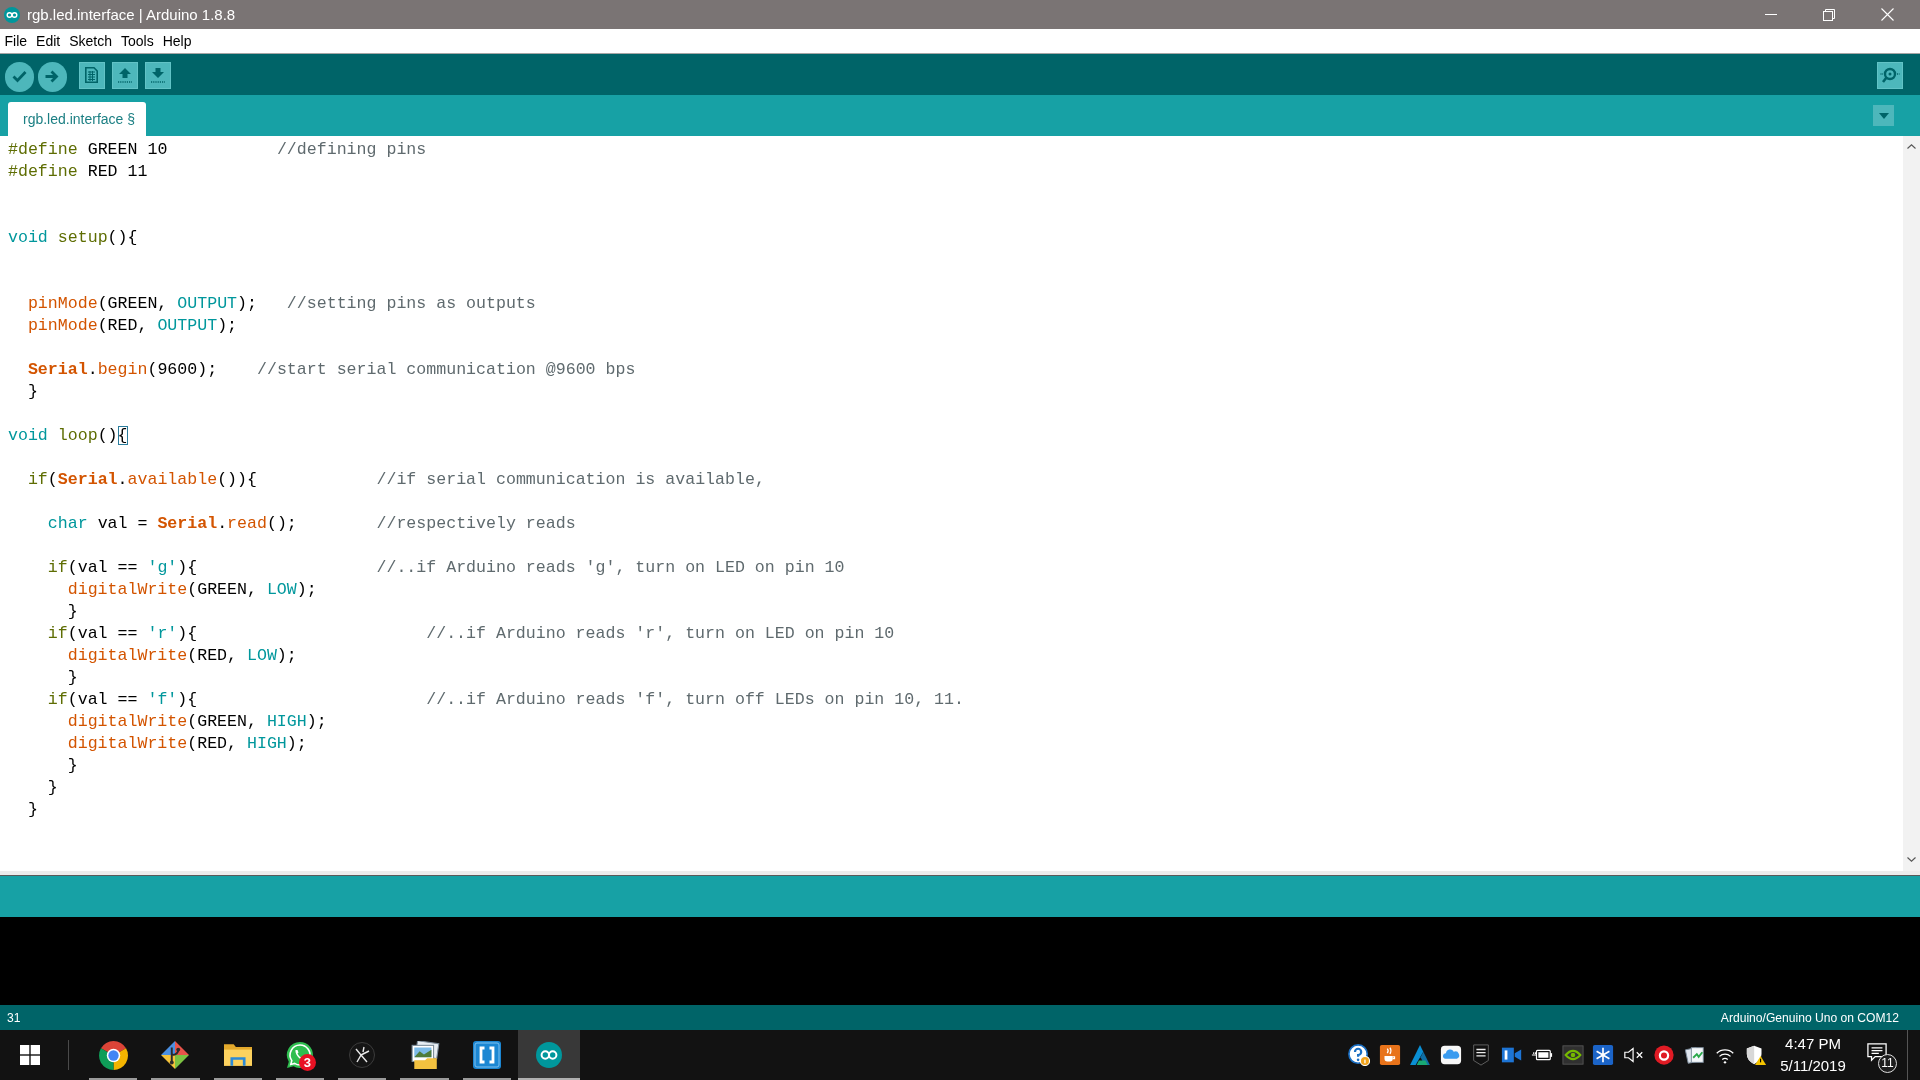  Describe the element at coordinates (1664, 1055) in the screenshot. I see `ring-logo-icon` at that location.